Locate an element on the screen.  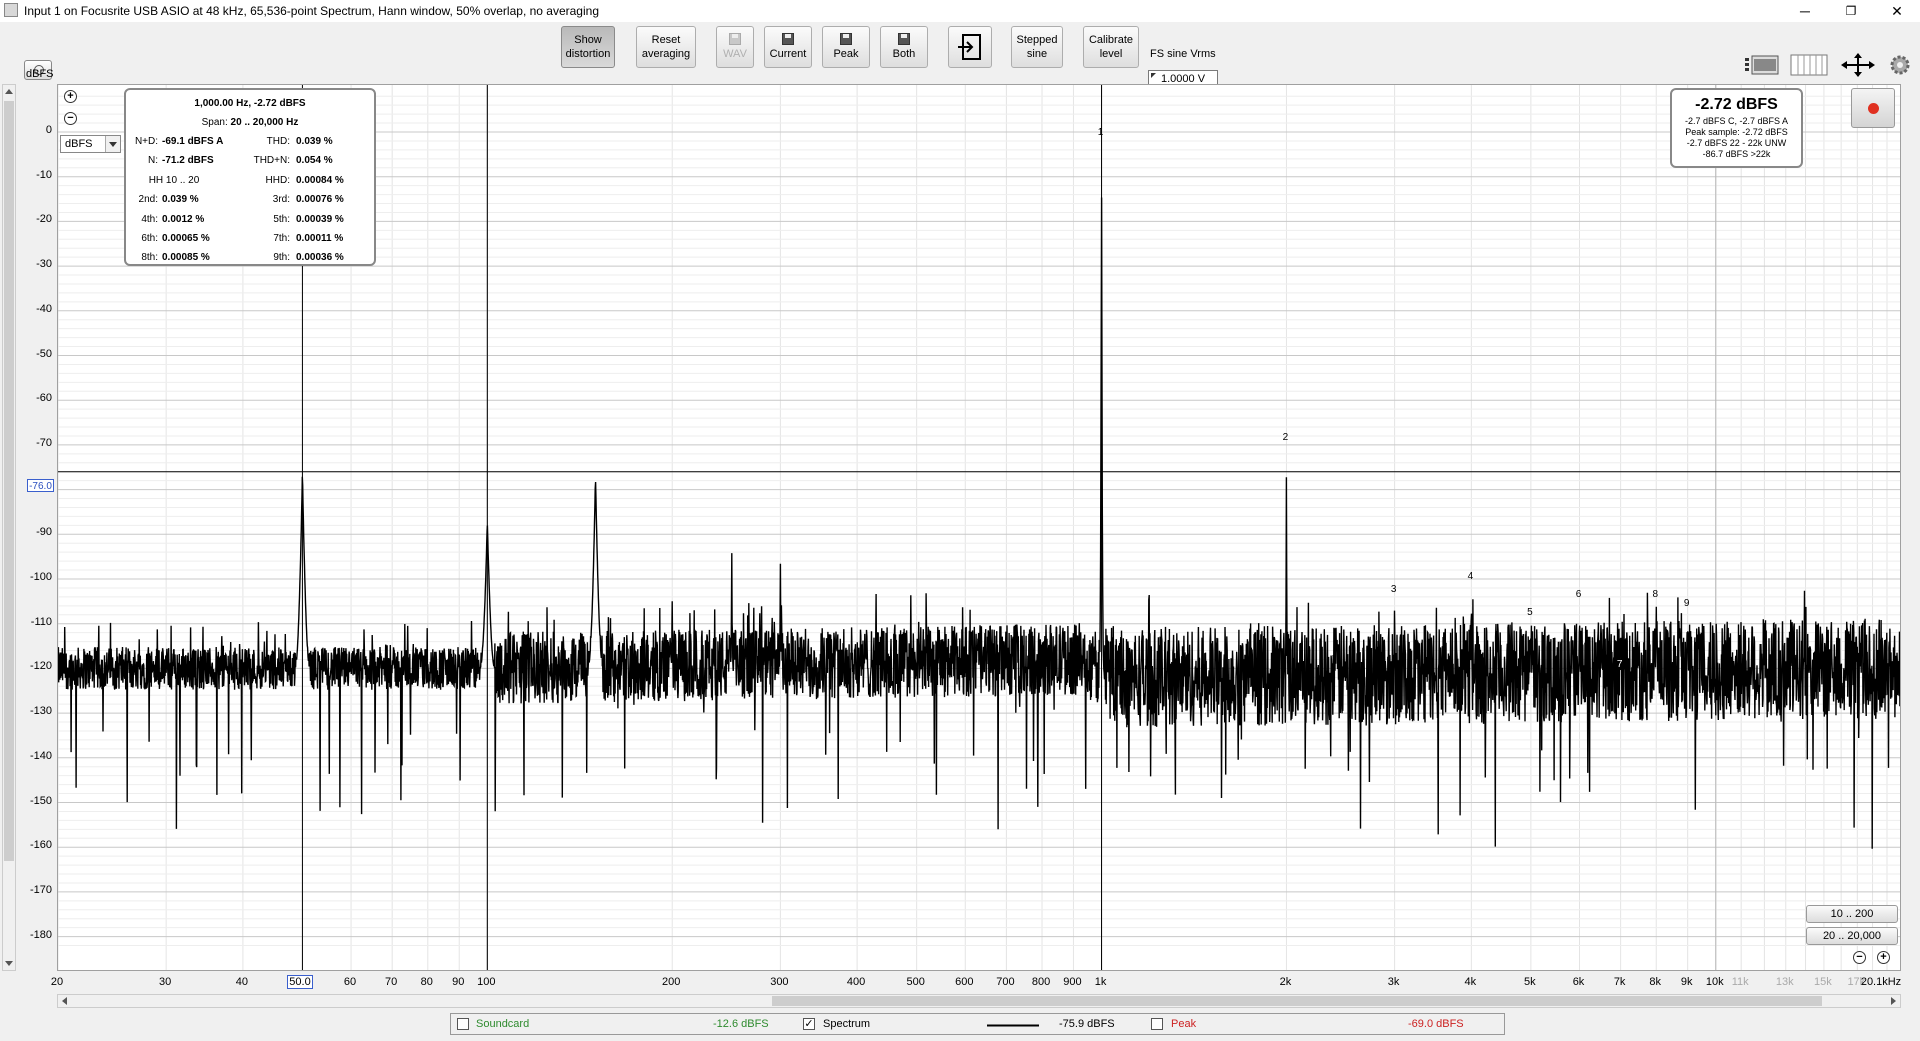
harmonic-label: 1 is located at coordinates (1100, 133).